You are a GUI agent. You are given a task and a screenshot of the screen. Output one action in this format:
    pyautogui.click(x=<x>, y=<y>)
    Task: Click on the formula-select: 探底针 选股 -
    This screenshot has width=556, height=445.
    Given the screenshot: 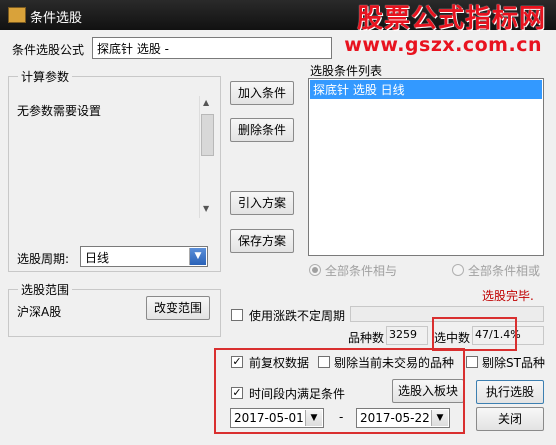 What is the action you would take?
    pyautogui.click(x=212, y=48)
    